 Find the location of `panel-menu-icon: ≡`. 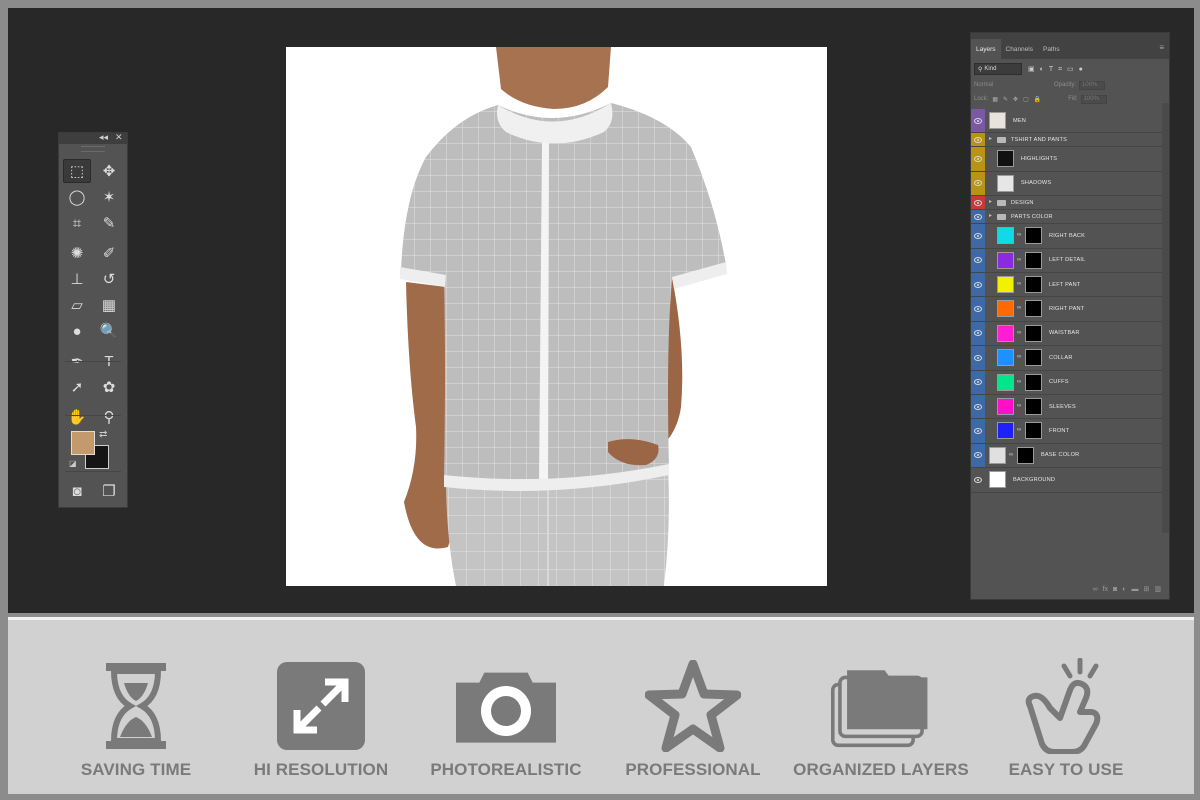

panel-menu-icon: ≡ is located at coordinates (1161, 51).